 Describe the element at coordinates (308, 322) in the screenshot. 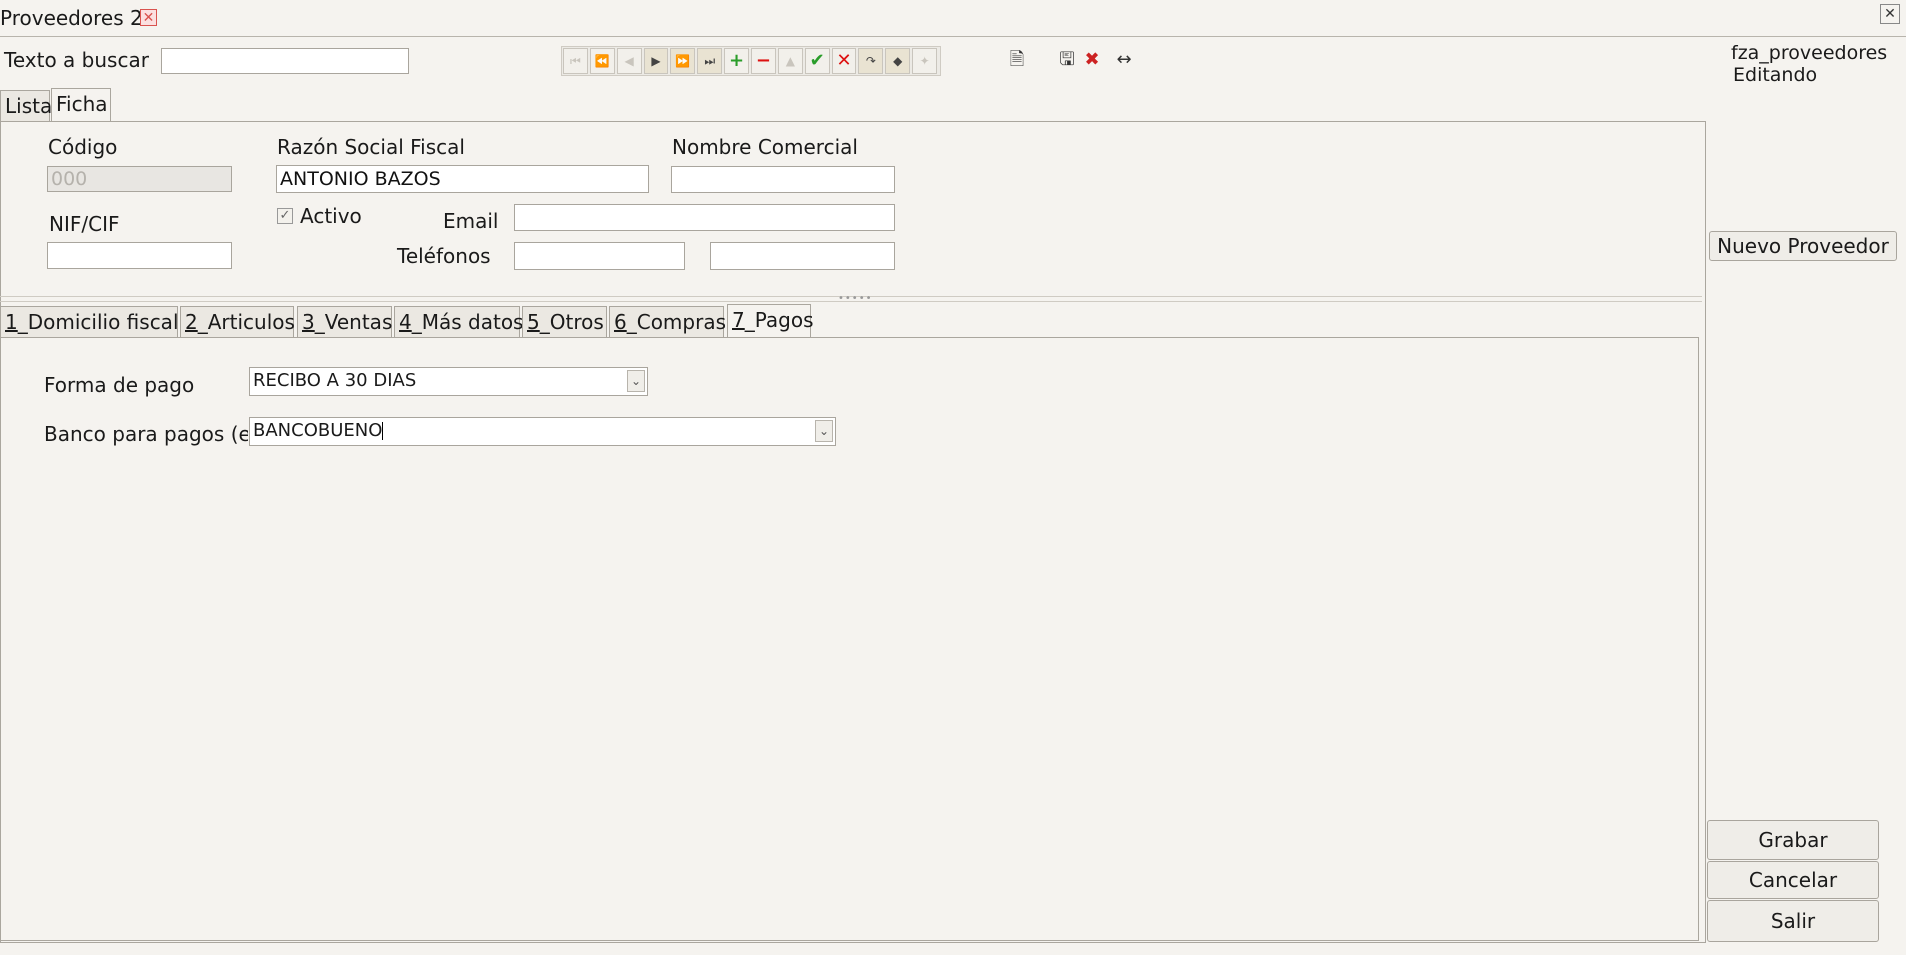

I see `tab-mnemonic: 3` at that location.